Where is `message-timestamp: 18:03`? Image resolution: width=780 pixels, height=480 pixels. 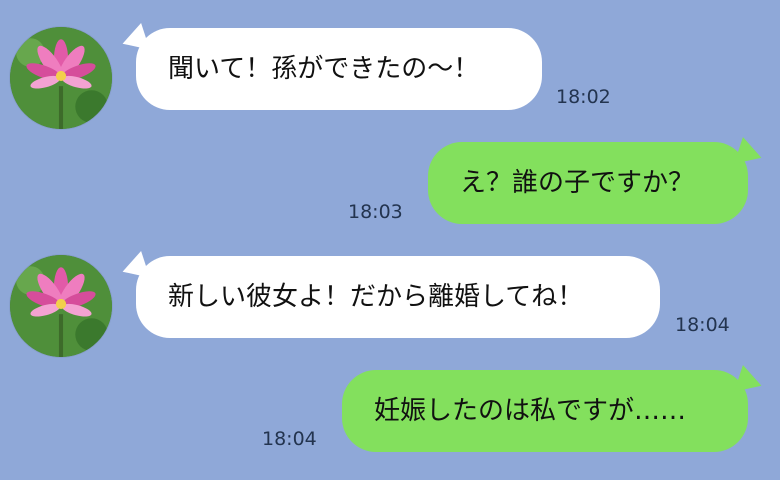 message-timestamp: 18:03 is located at coordinates (375, 212).